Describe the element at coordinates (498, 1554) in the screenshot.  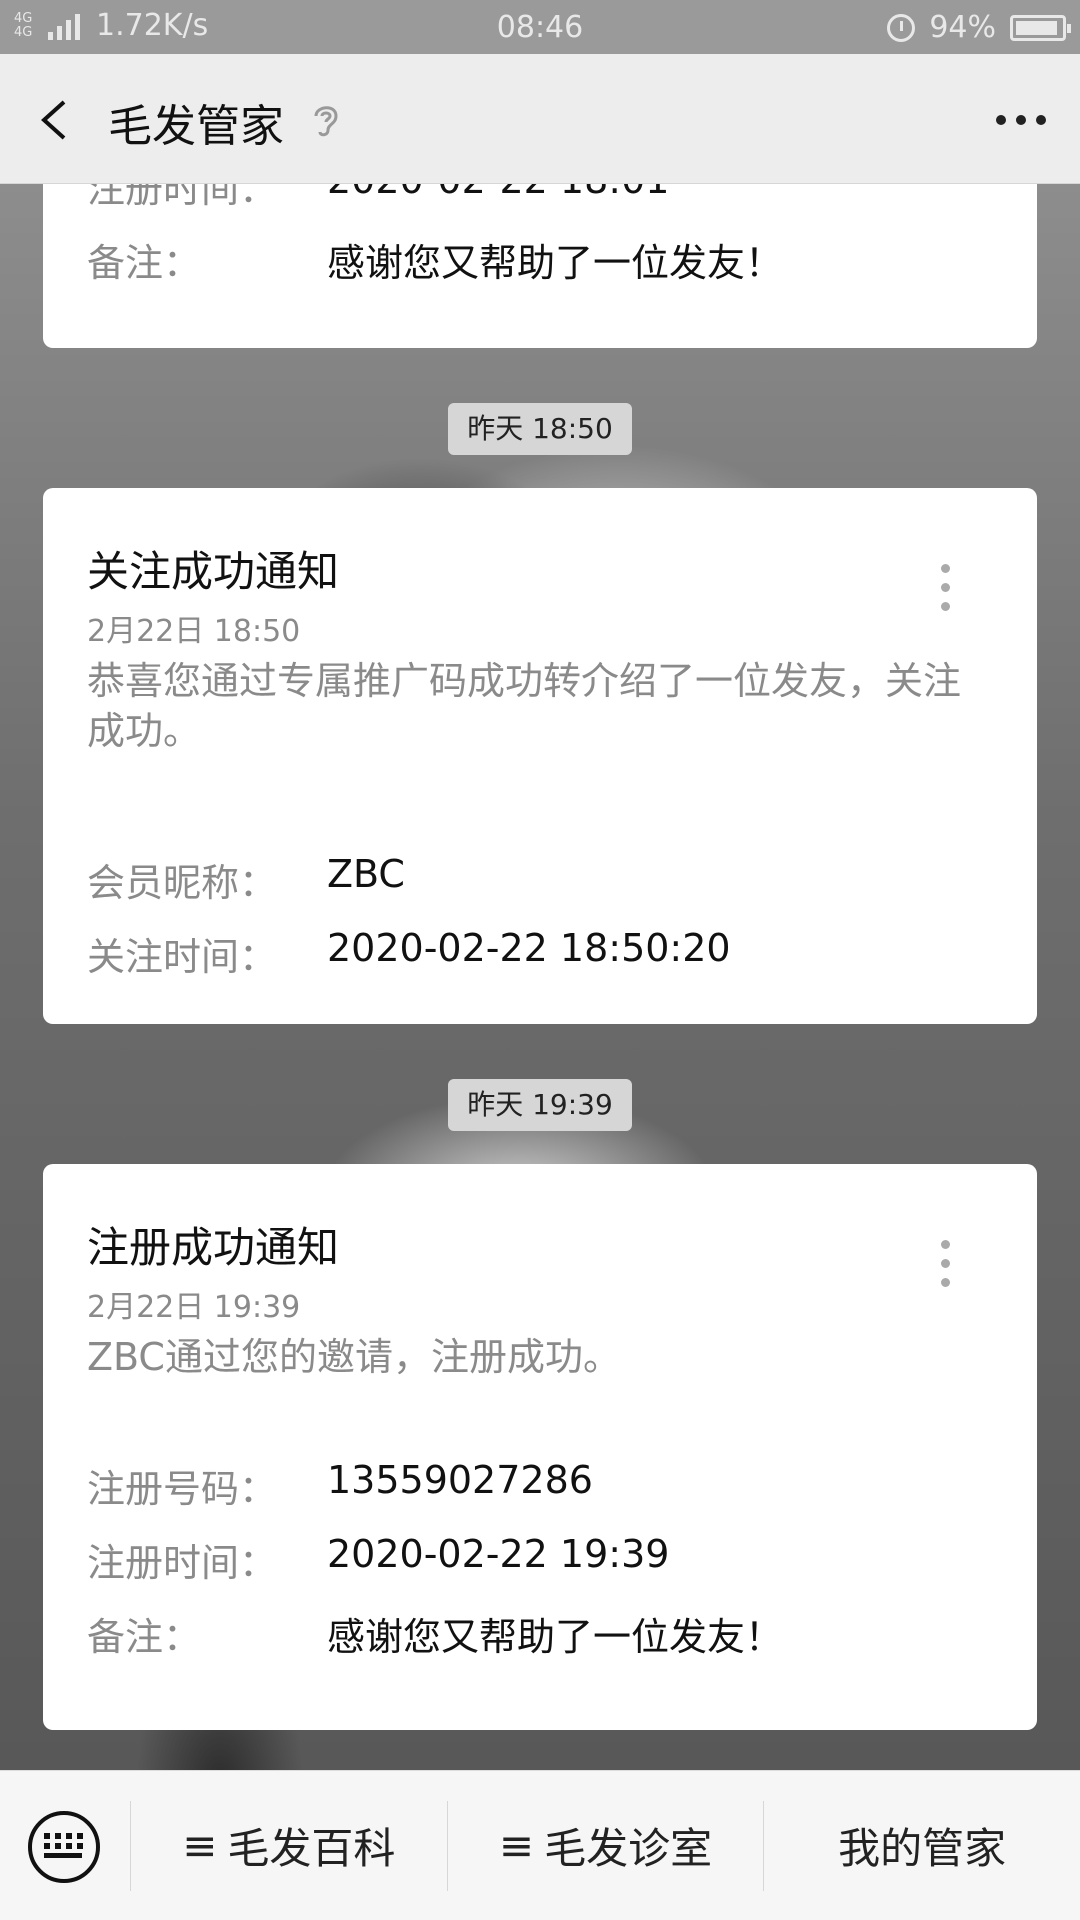
I see `row-value: 2020-02-22 19:39` at that location.